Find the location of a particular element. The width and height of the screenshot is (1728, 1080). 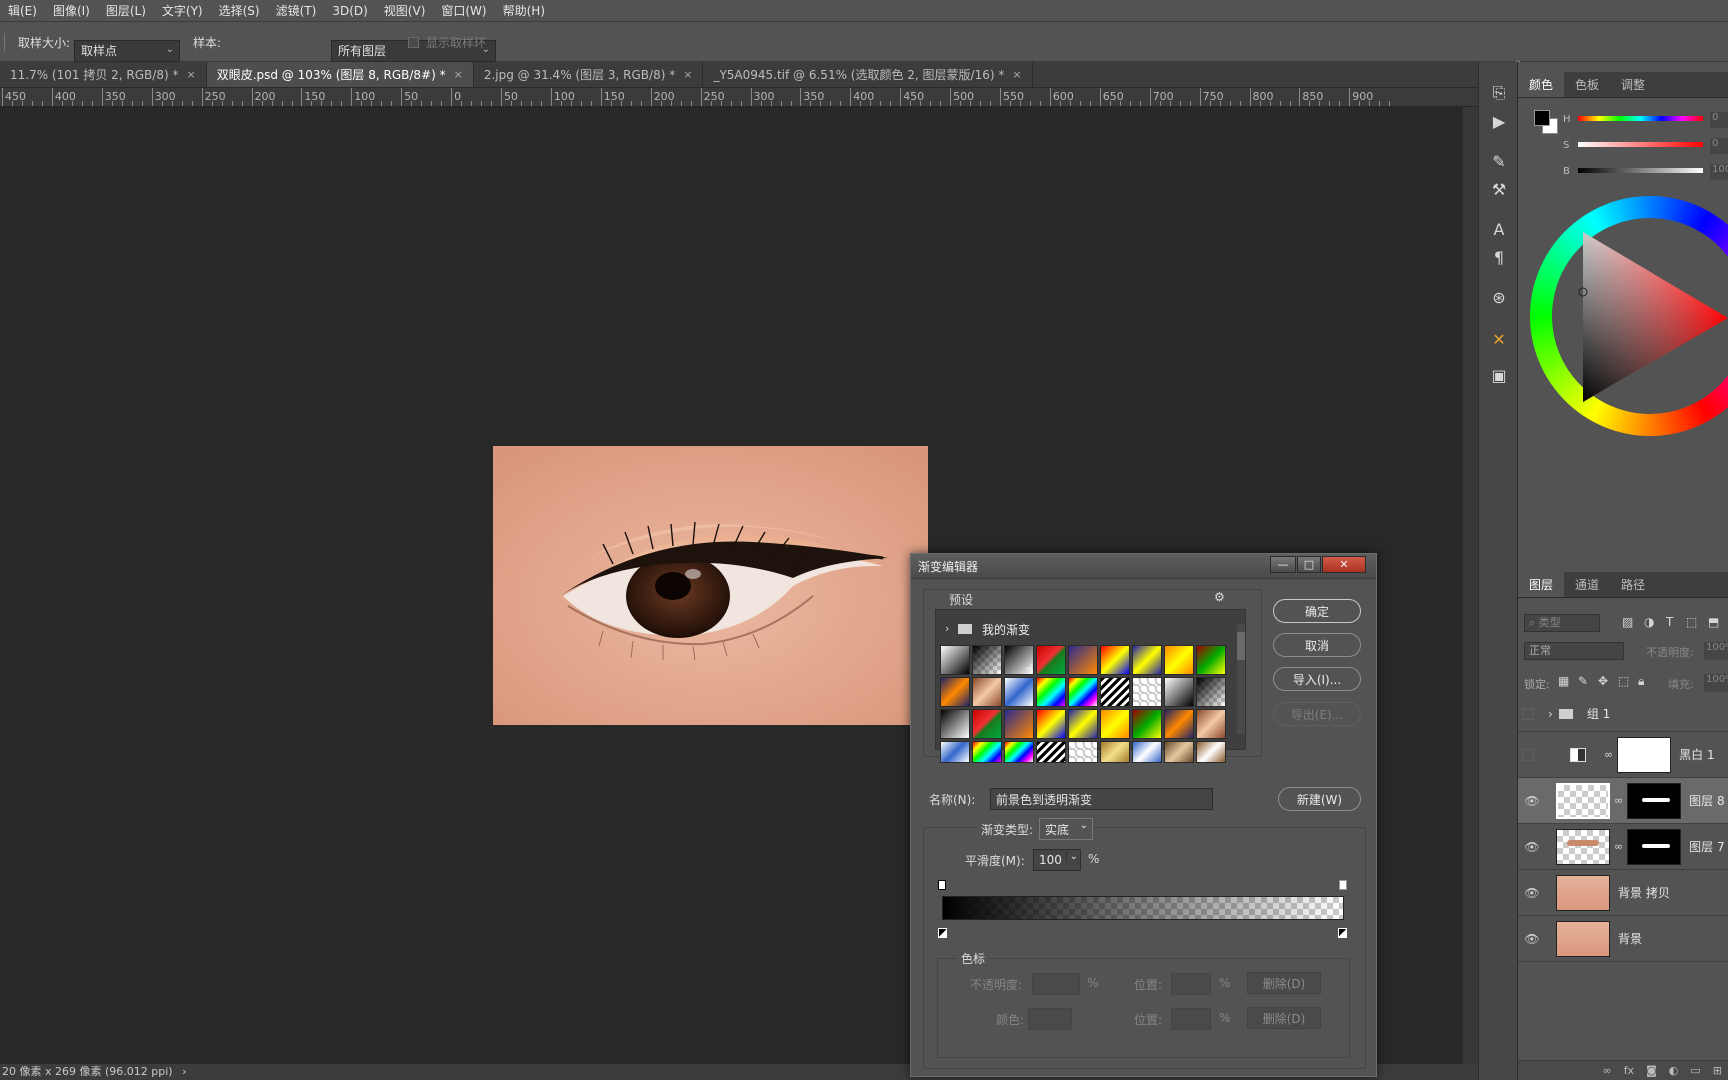

stop-opacity-input is located at coordinates (1056, 984).